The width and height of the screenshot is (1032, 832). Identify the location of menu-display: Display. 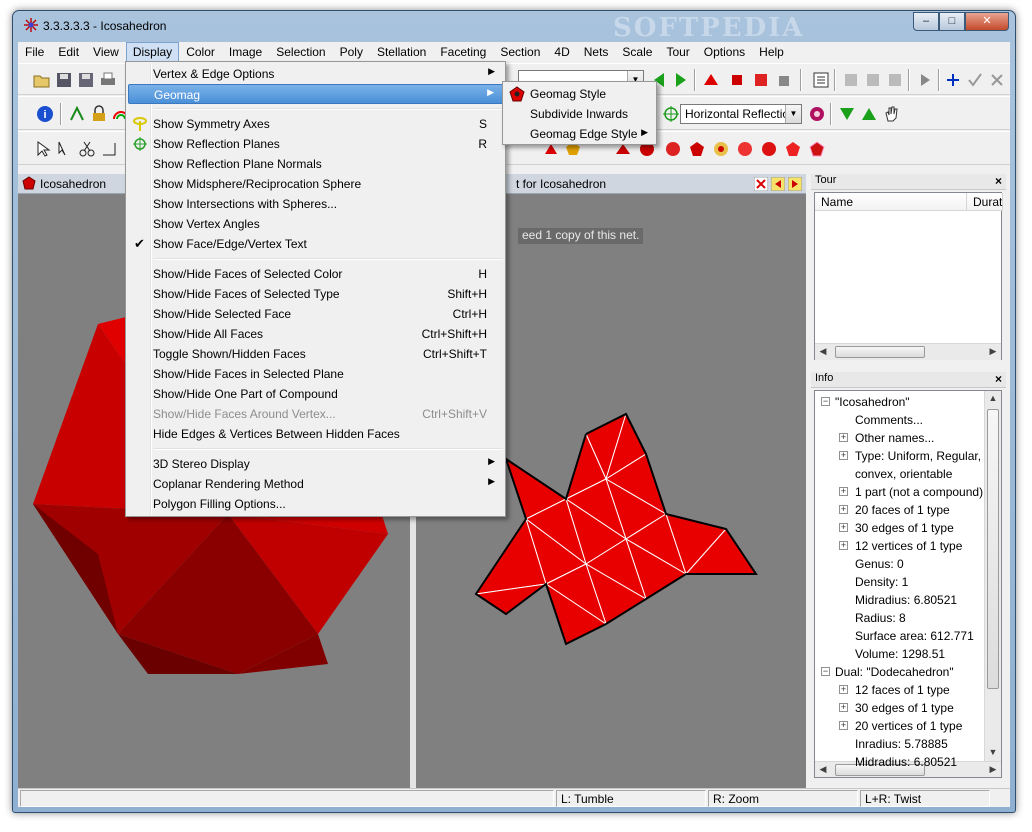
(152, 52).